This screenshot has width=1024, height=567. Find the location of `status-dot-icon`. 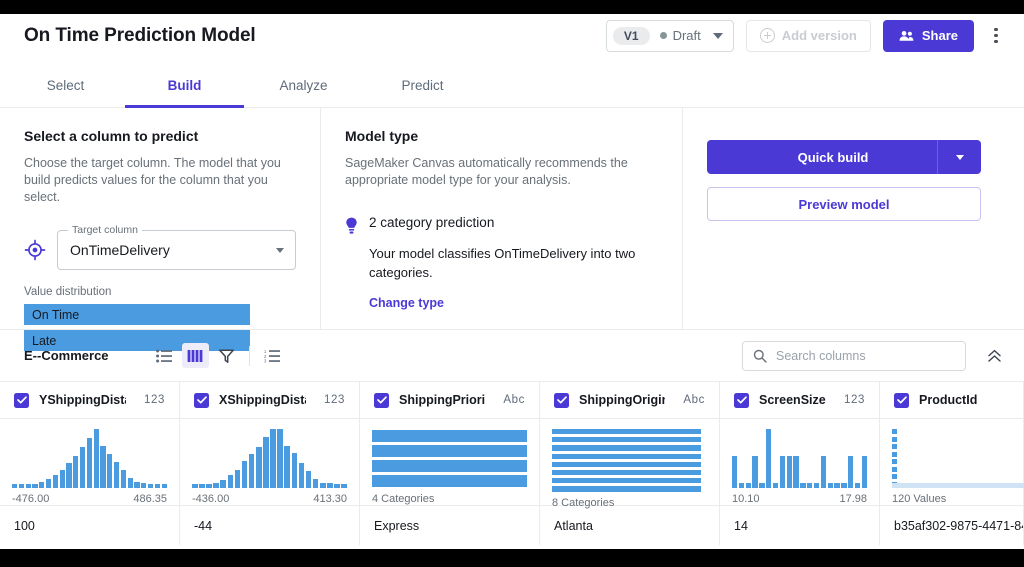

status-dot-icon is located at coordinates (663, 35).